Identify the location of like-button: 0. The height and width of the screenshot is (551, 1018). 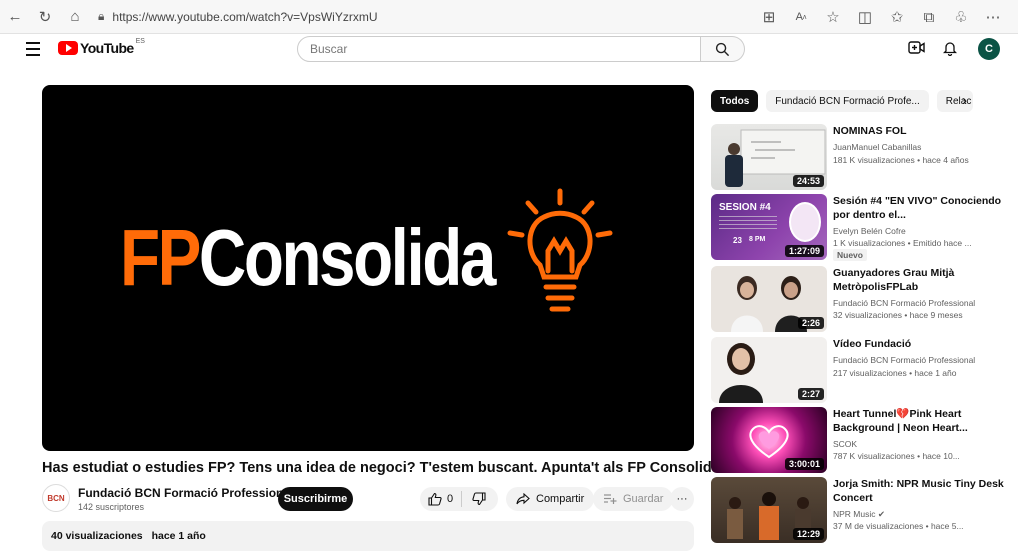
(441, 499).